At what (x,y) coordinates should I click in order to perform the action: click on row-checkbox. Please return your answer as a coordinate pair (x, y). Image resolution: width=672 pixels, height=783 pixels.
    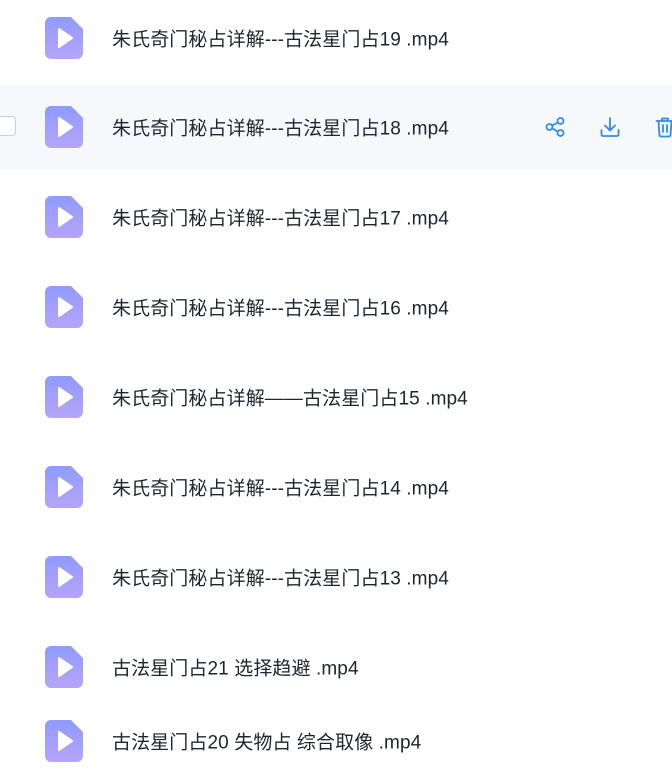
    Looking at the image, I should click on (8, 126).